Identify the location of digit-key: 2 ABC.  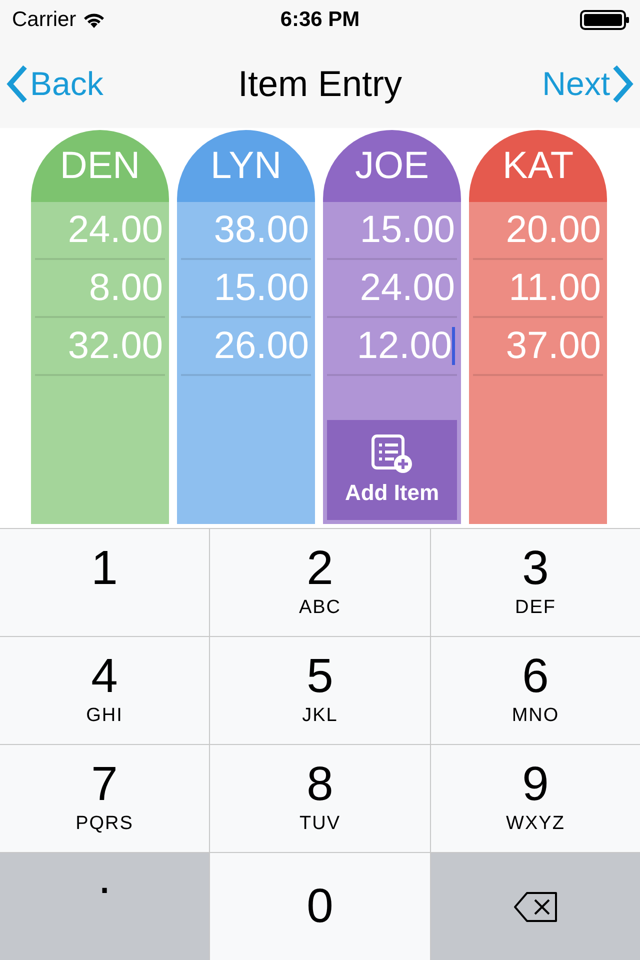
(320, 582).